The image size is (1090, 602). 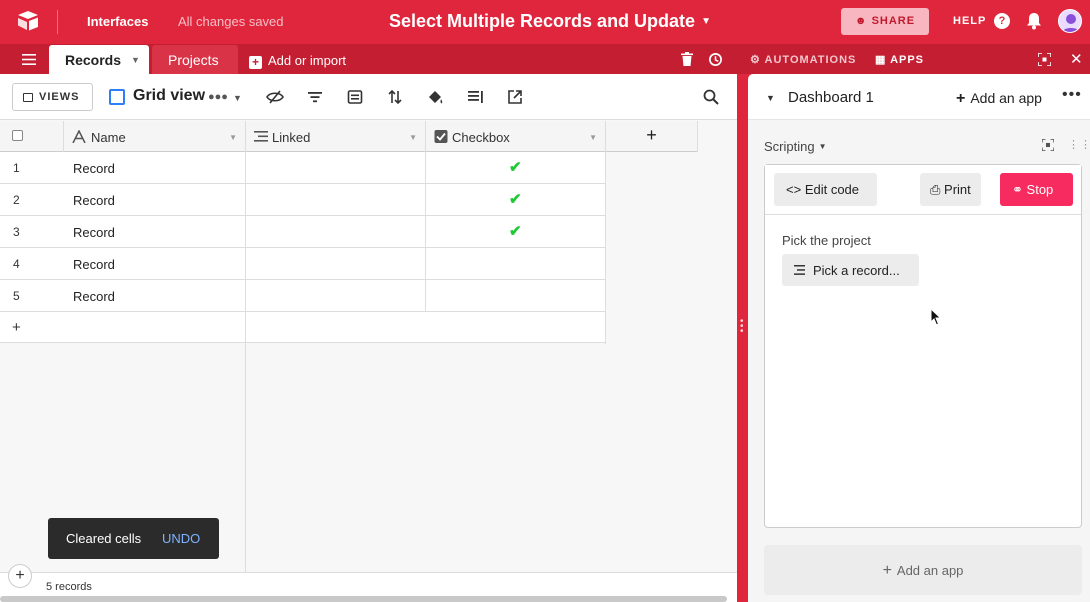 I want to click on fullscreen-app-icon, so click(x=1048, y=145).